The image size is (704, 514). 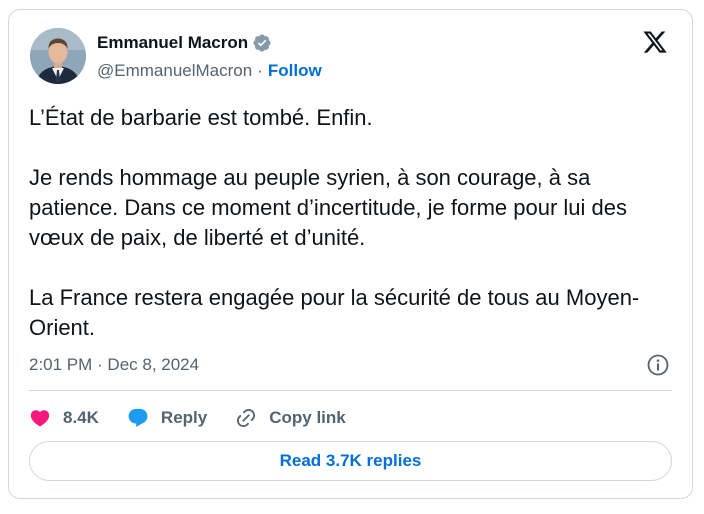 What do you see at coordinates (81, 417) in the screenshot?
I see `like-count: 8.4K` at bounding box center [81, 417].